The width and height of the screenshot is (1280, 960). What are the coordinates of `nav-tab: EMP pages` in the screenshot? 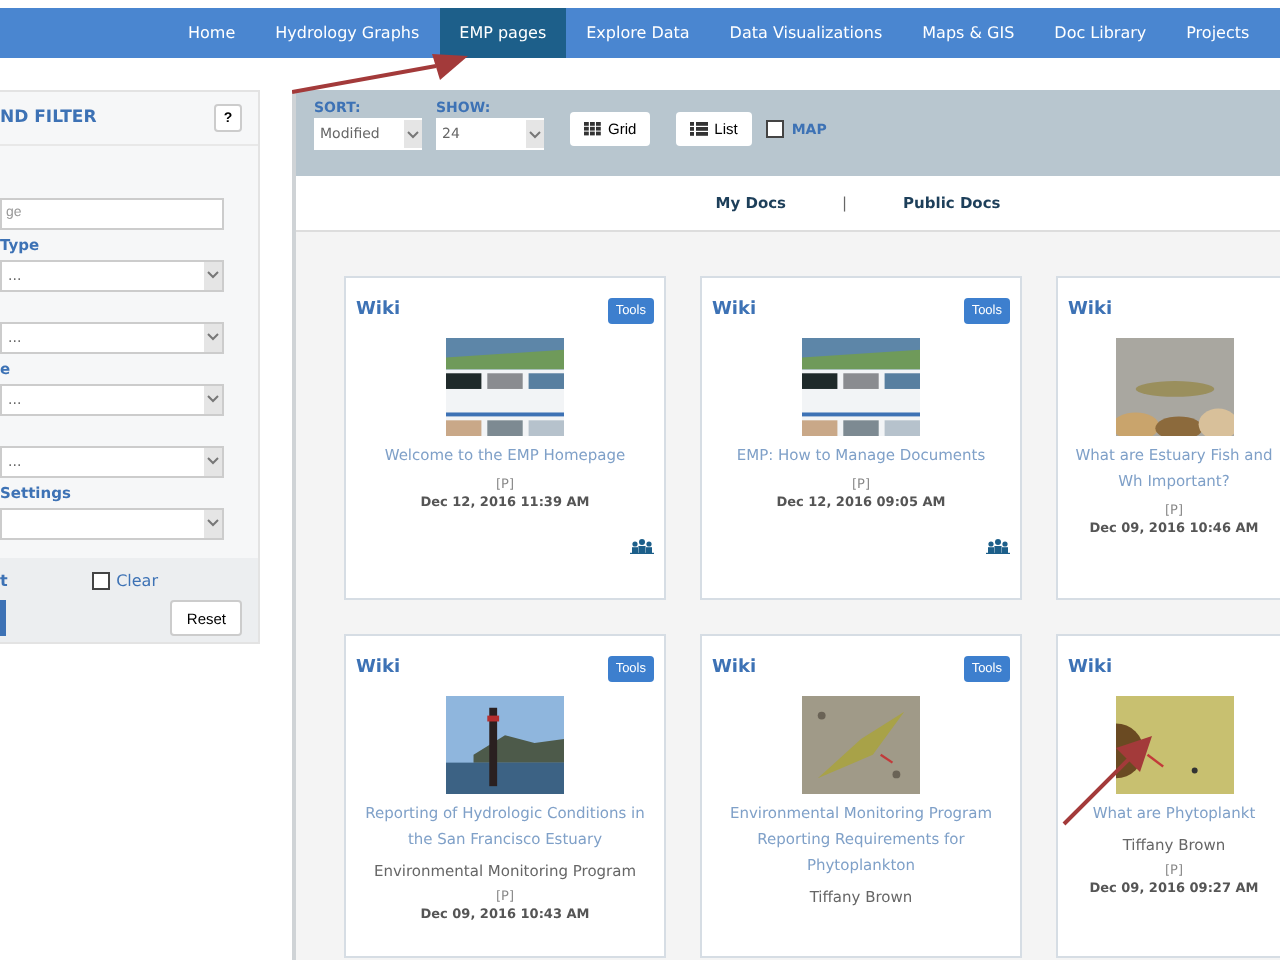 It's located at (503, 33).